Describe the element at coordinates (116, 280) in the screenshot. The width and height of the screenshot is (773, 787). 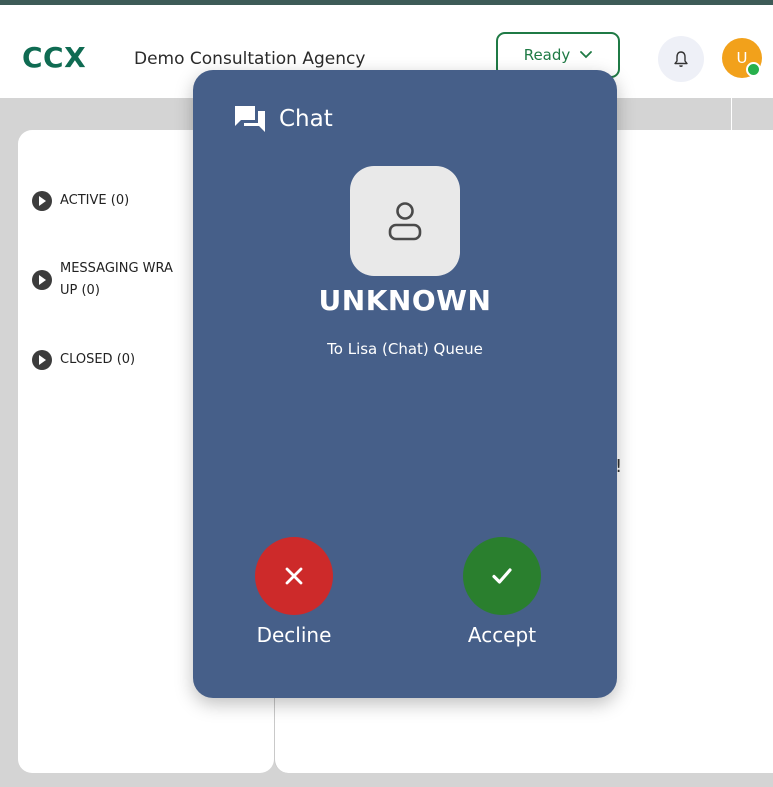
I see `category-label: MESSAGING WRA UP (0)` at that location.